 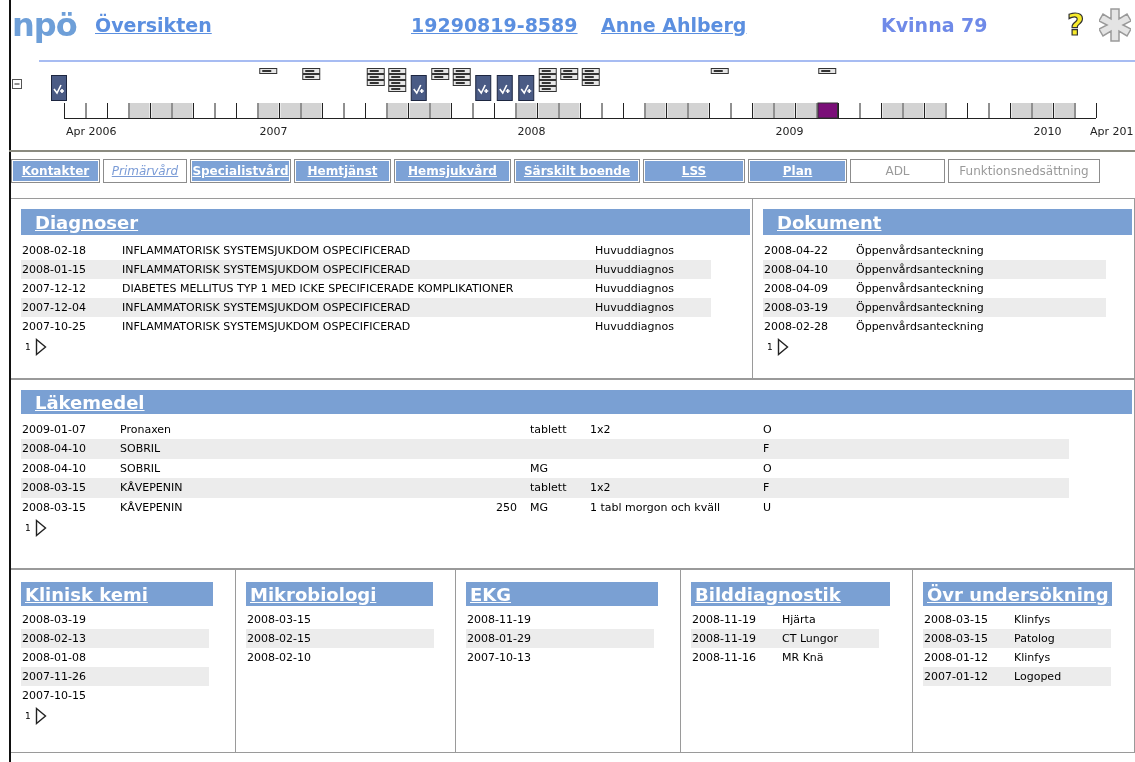 I want to click on gender-age: Kvinna 79, so click(x=934, y=25).